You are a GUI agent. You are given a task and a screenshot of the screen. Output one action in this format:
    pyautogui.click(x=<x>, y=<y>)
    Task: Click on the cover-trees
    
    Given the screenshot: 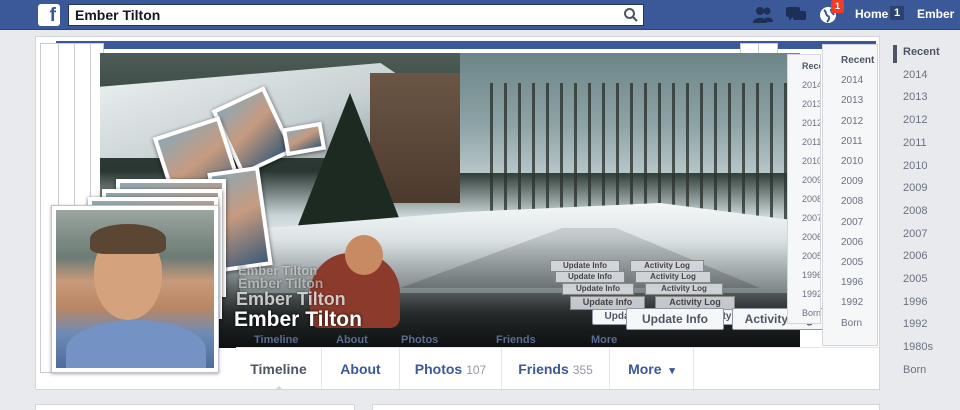 What is the action you would take?
    pyautogui.click(x=645, y=153)
    